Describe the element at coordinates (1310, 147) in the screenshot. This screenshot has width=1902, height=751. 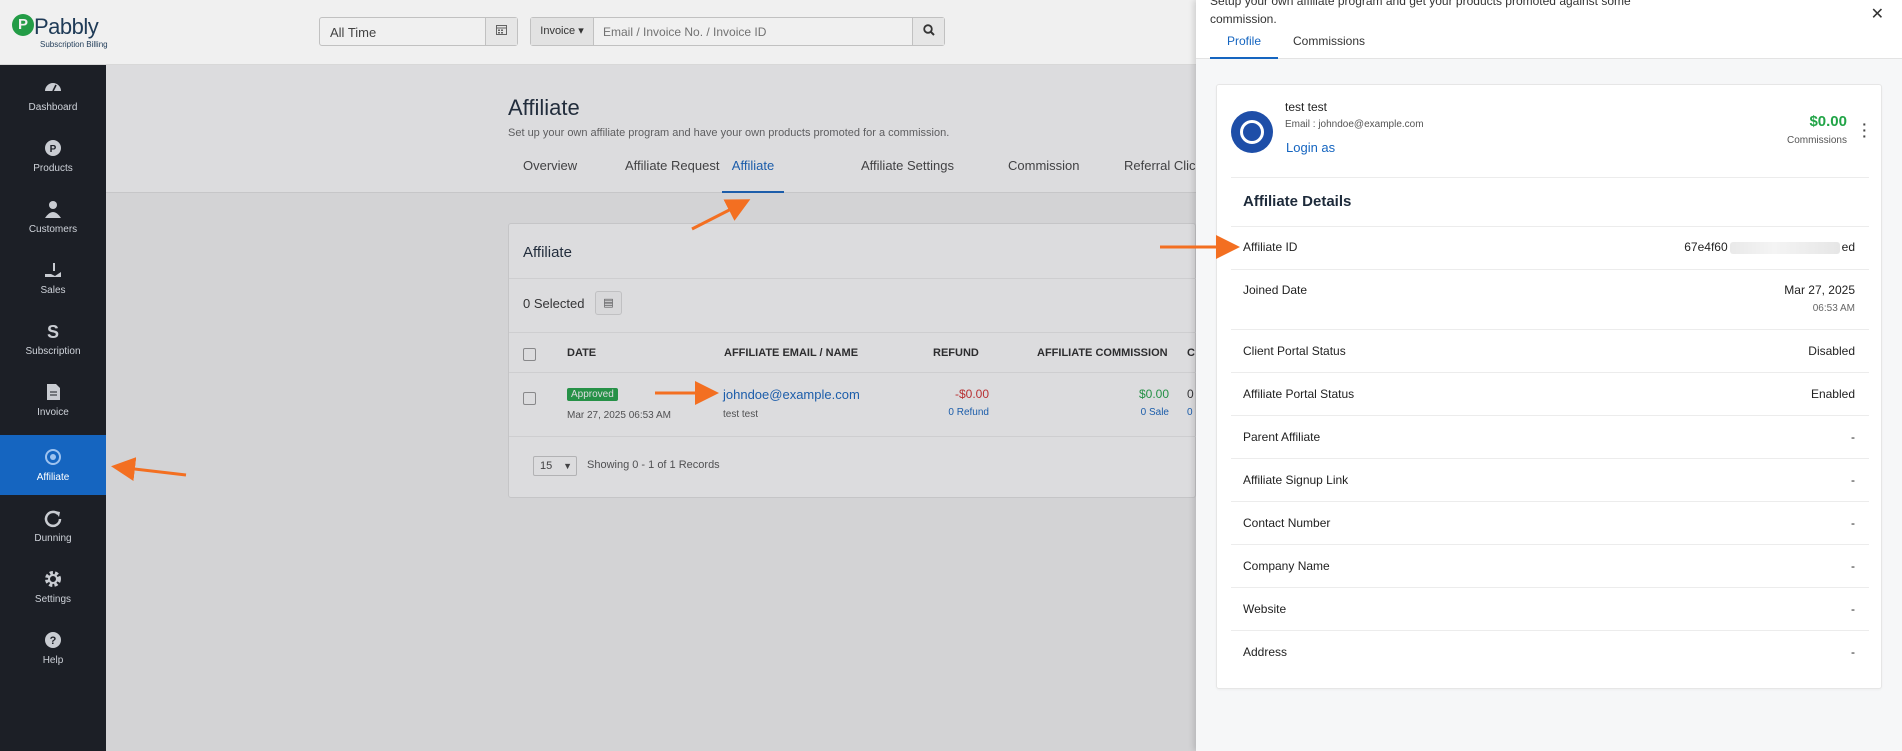
I see `login-as-link: Login as` at that location.